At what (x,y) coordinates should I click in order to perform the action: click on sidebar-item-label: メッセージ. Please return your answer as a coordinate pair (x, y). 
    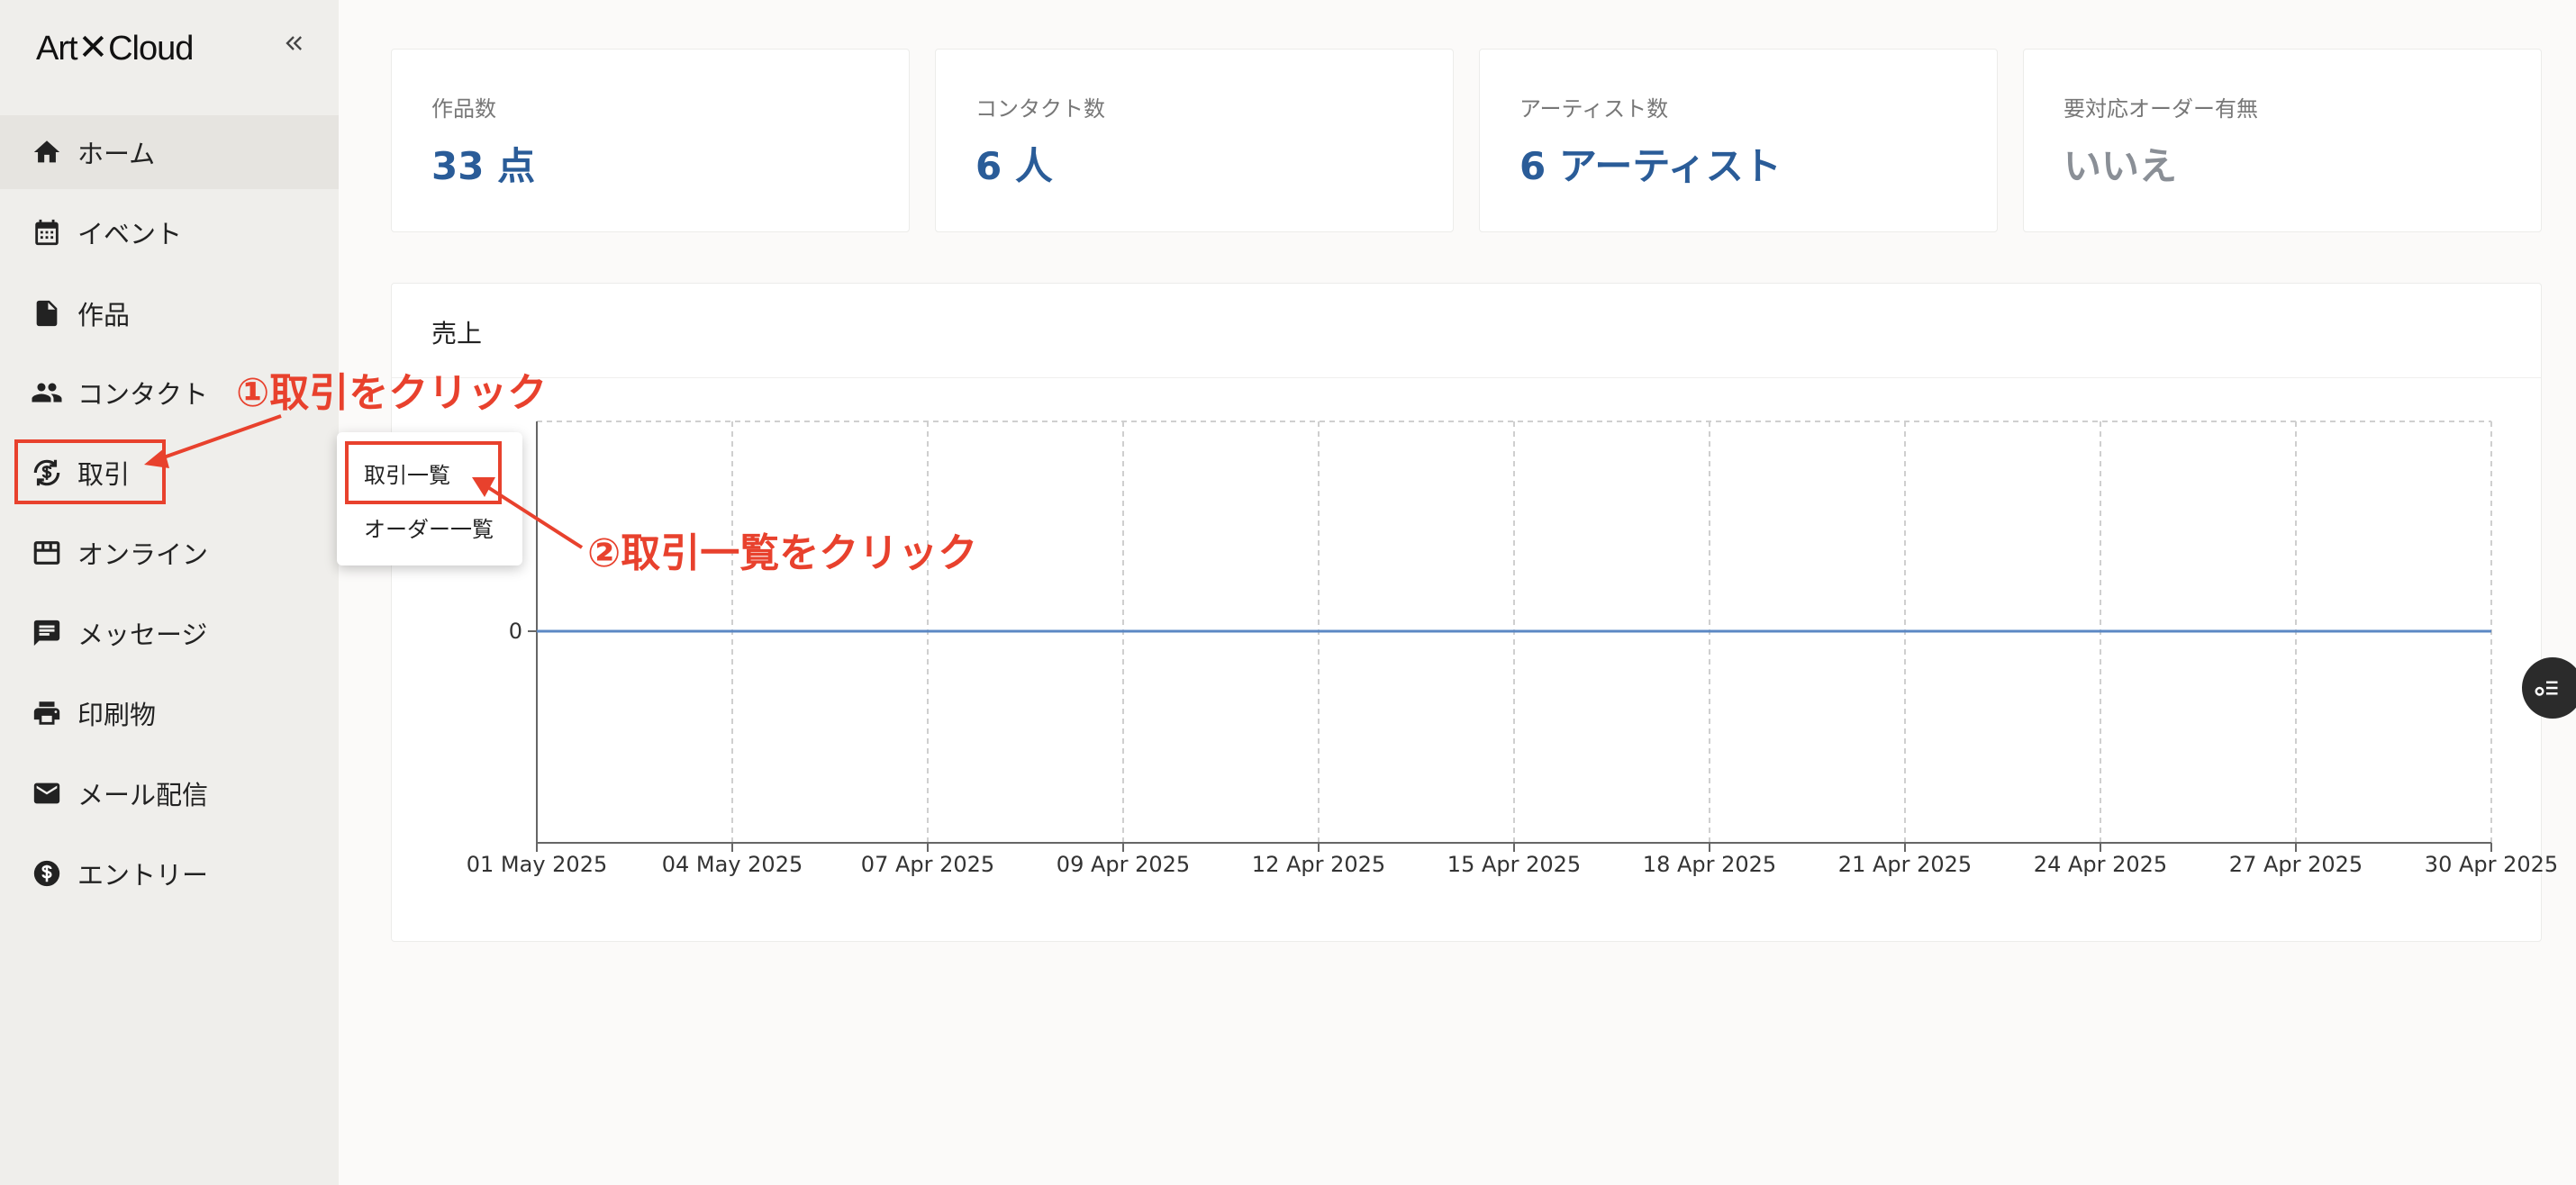
    Looking at the image, I should click on (142, 635).